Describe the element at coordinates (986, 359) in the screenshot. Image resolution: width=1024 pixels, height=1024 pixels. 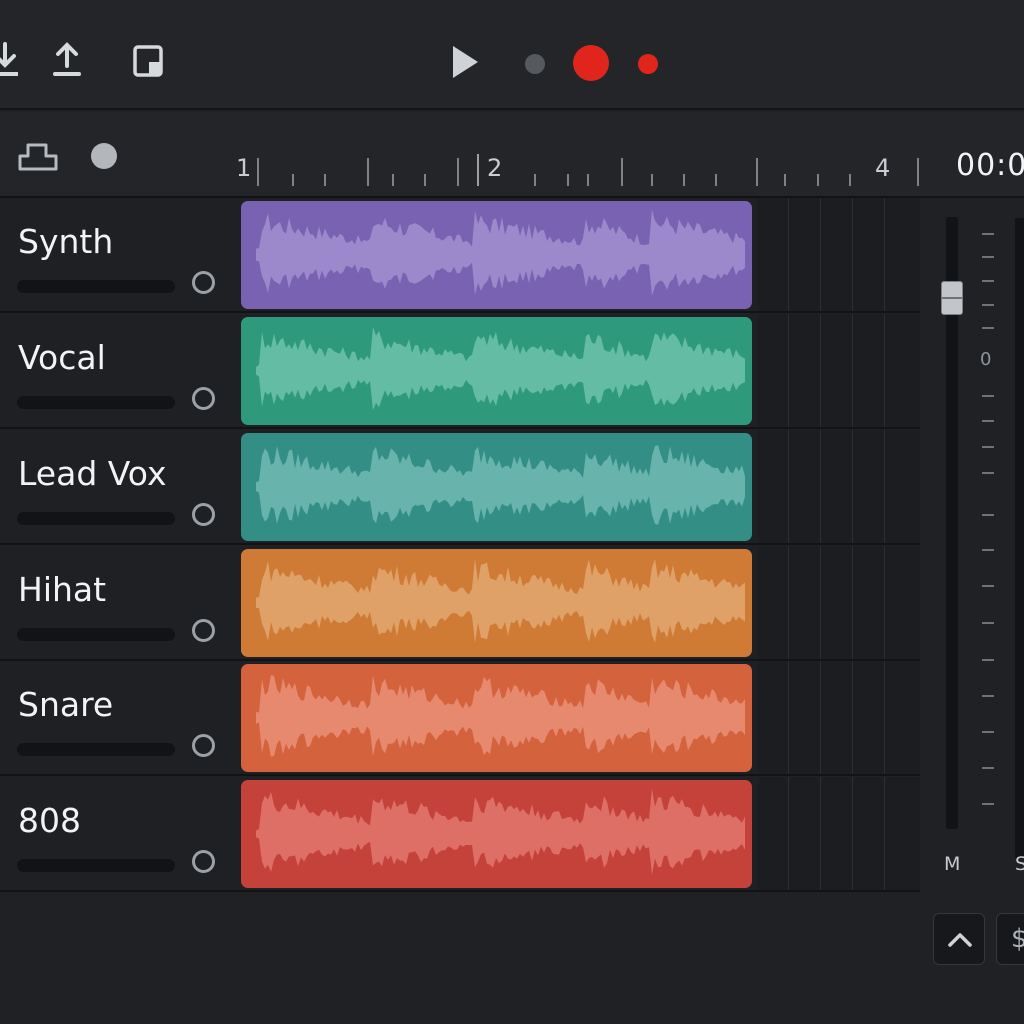
I see `fader-zero-label: 0` at that location.